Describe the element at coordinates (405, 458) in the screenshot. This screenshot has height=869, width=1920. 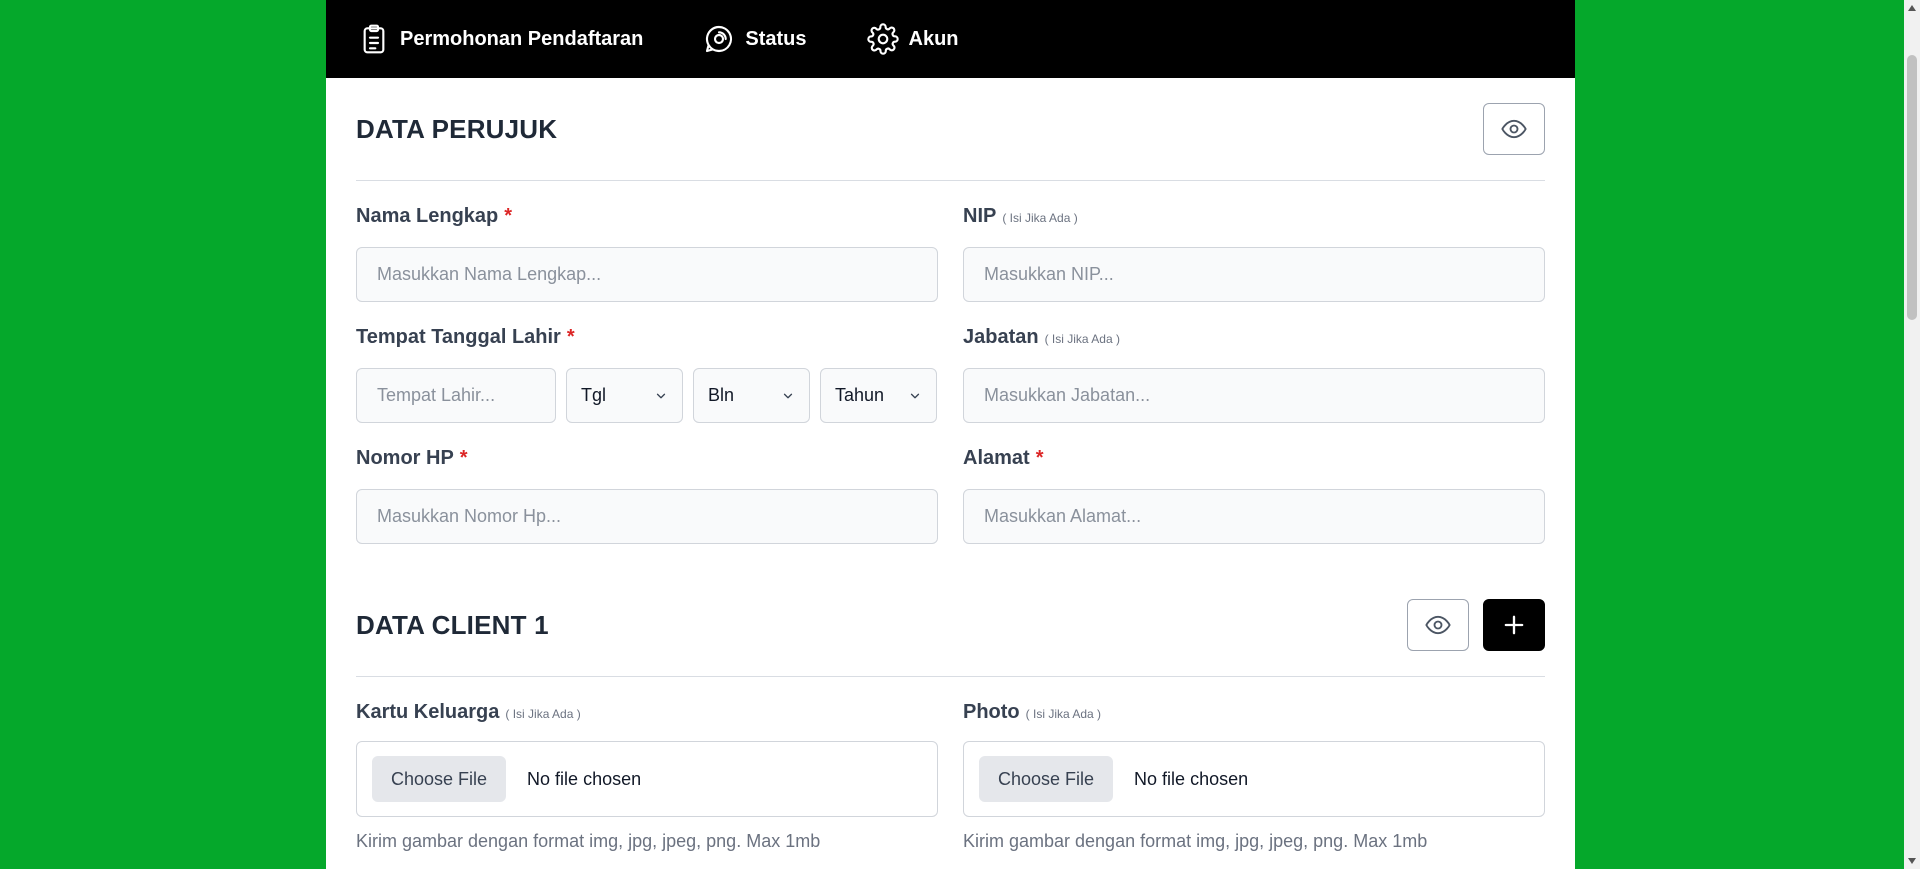
I see `label-hp: Nomor HP` at that location.